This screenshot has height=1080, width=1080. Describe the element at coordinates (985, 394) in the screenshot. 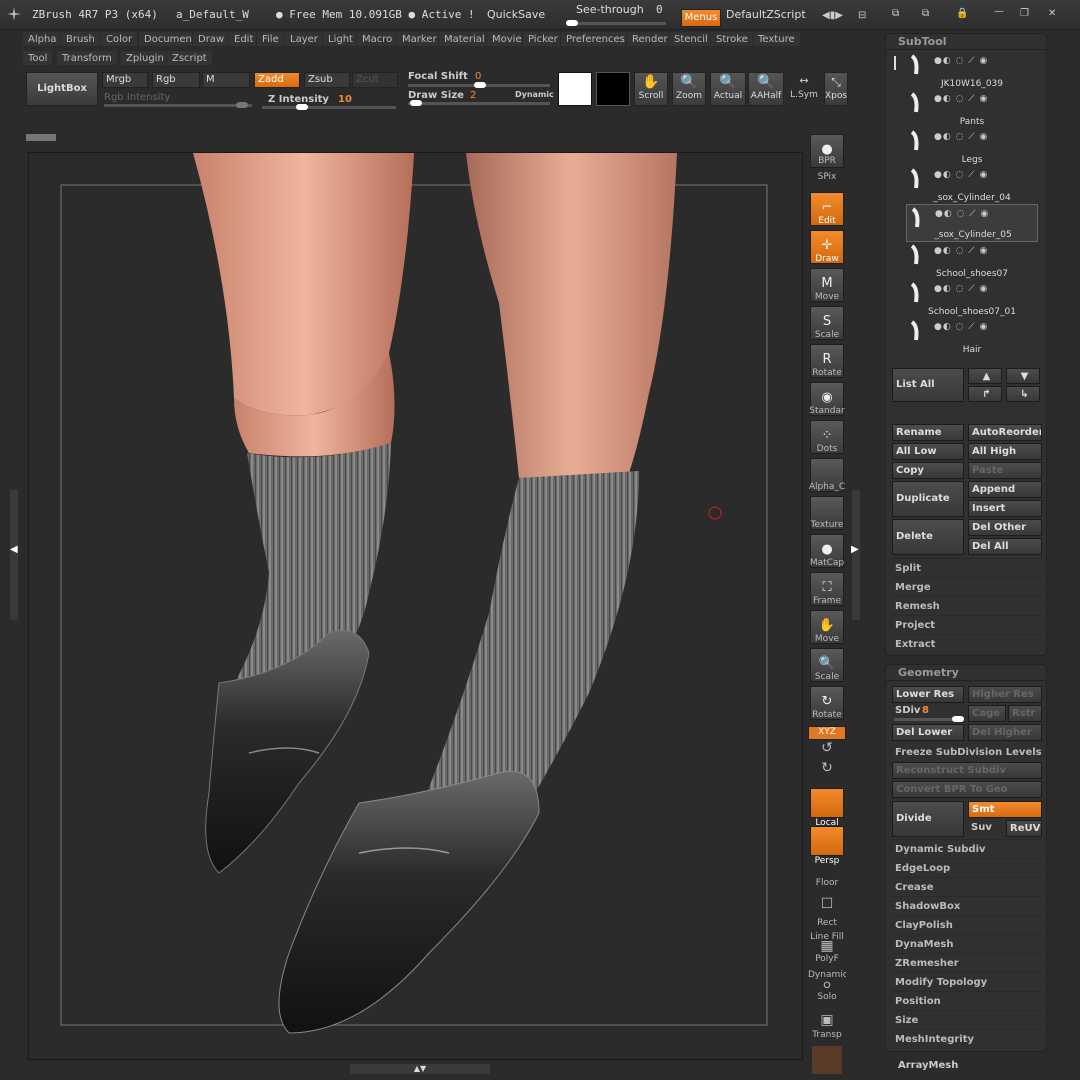

I see `move-up-in-list-icon: ↱` at that location.